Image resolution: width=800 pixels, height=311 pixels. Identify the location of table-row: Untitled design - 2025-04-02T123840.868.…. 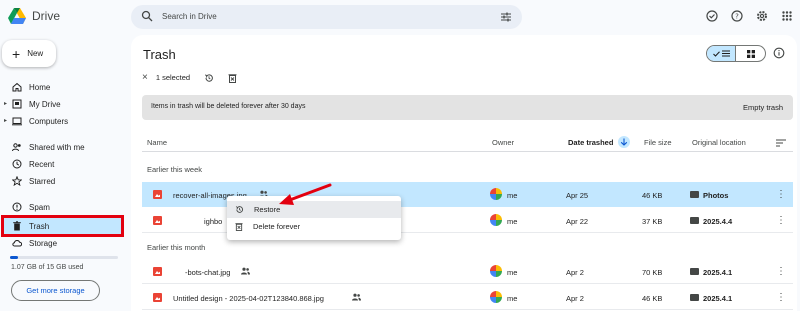
(467, 297).